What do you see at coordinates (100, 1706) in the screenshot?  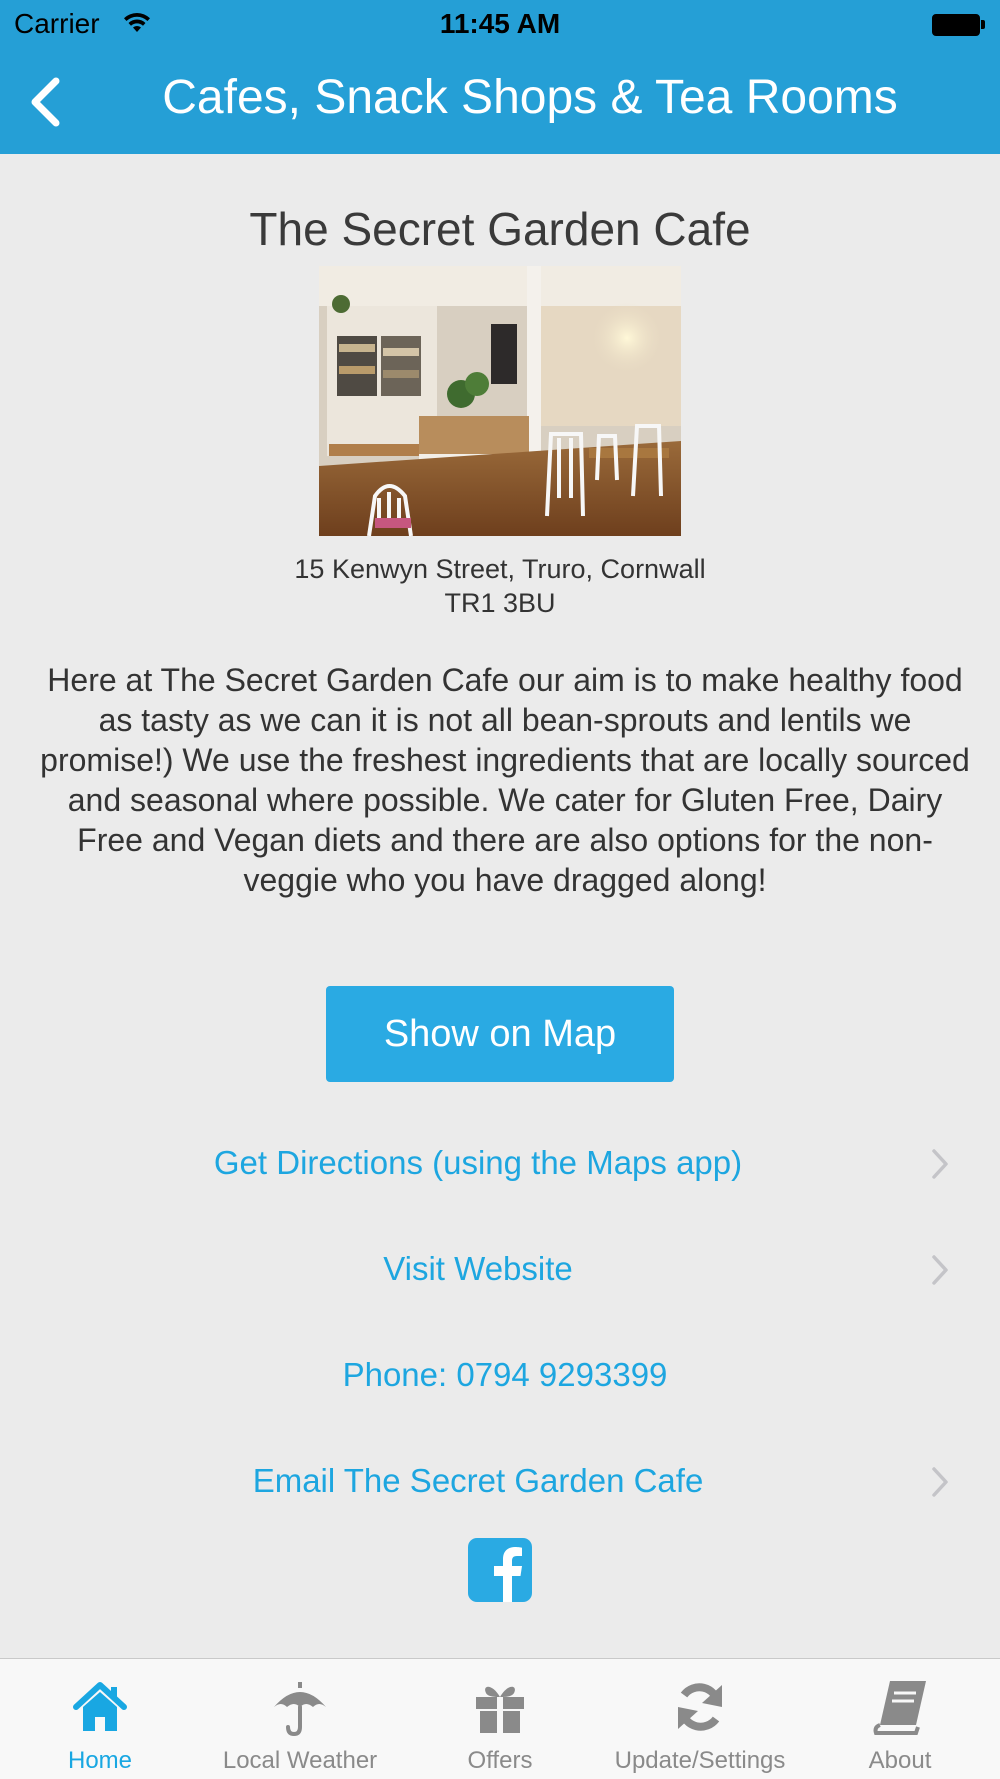 I see `home-icon` at bounding box center [100, 1706].